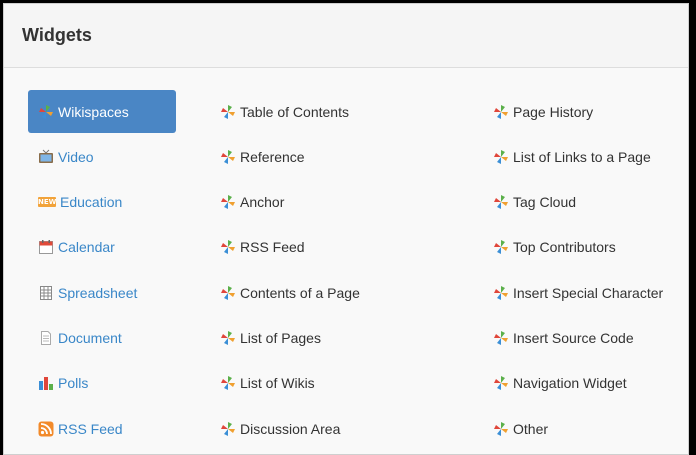  Describe the element at coordinates (531, 428) in the screenshot. I see `widget-label: Other` at that location.